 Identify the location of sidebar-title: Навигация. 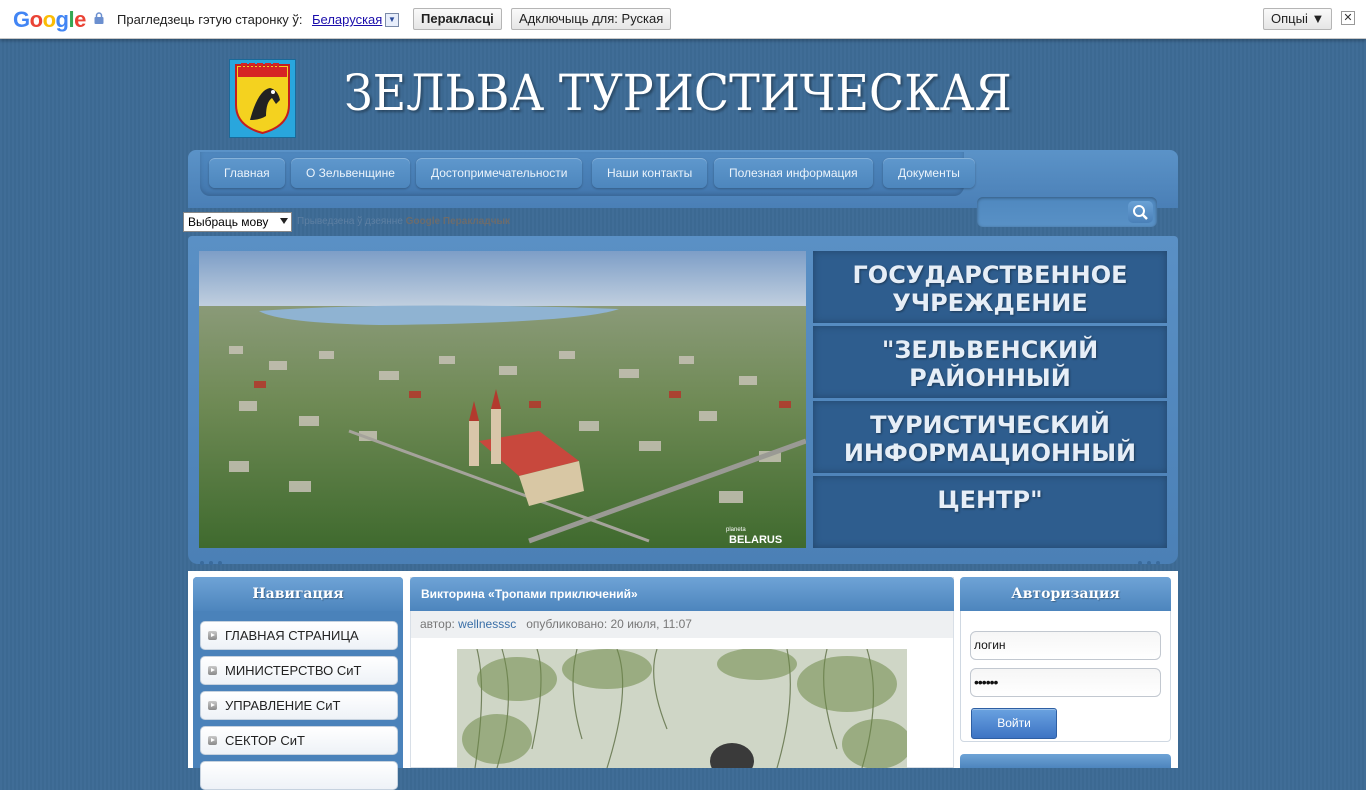
(298, 594).